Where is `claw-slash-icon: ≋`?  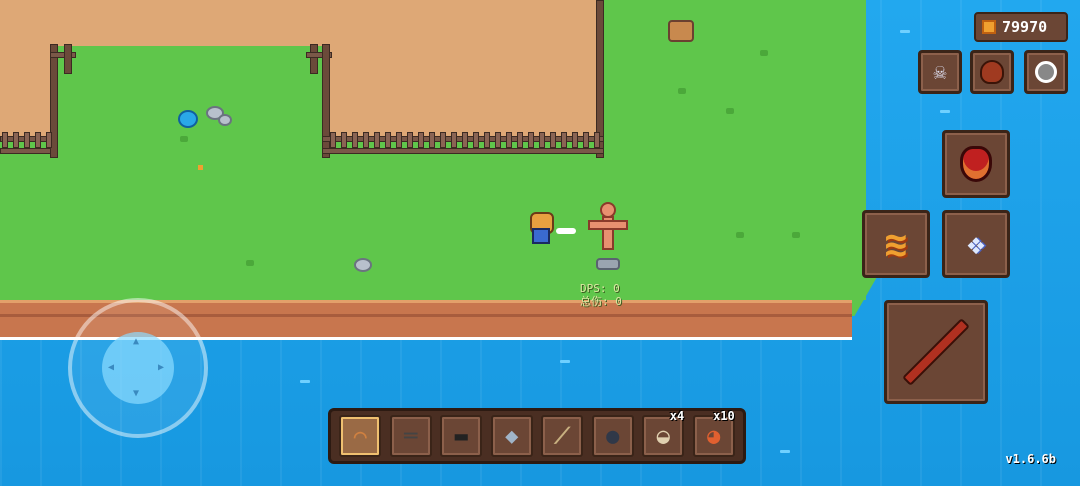
claw-slash-icon: ≋ is located at coordinates (896, 244).